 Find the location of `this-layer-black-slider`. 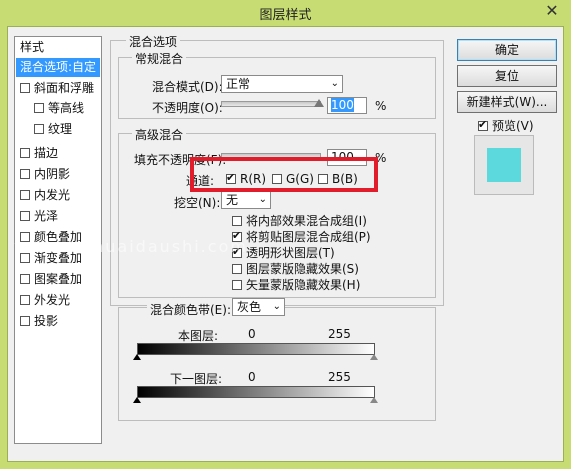

this-layer-black-slider is located at coordinates (137, 357).